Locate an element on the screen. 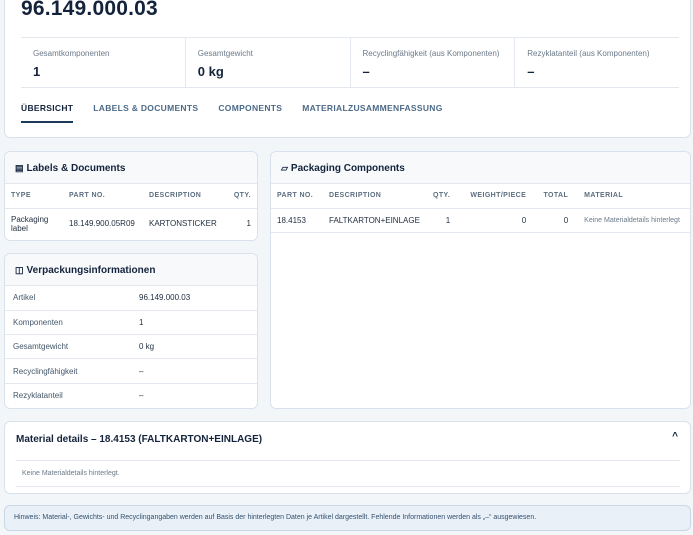 The image size is (693, 535). stat-recyclability: Recyclingfähigkeit (aus Komponenten) – is located at coordinates (432, 62).